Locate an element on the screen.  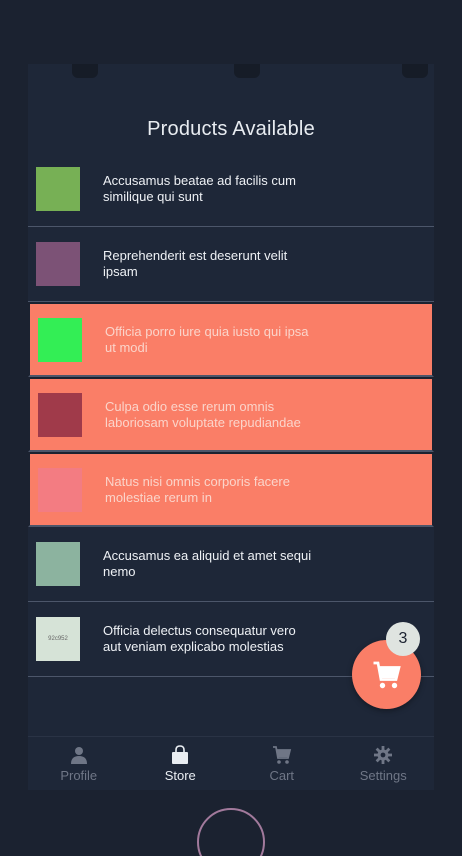
bag-icon is located at coordinates (180, 754).